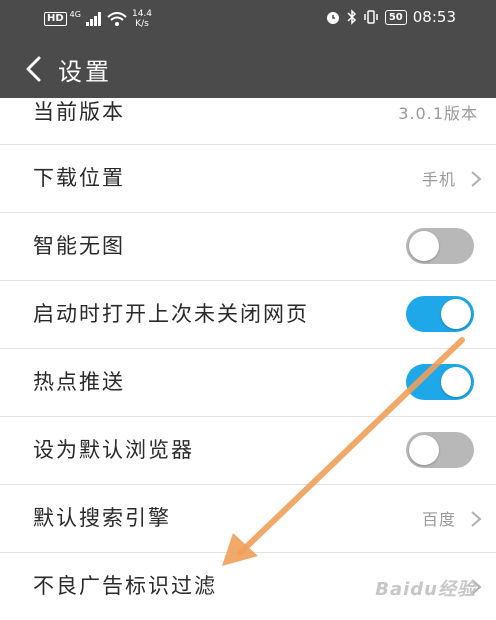 The width and height of the screenshot is (496, 620). Describe the element at coordinates (425, 589) in the screenshot. I see `watermark: Baidu经验` at that location.